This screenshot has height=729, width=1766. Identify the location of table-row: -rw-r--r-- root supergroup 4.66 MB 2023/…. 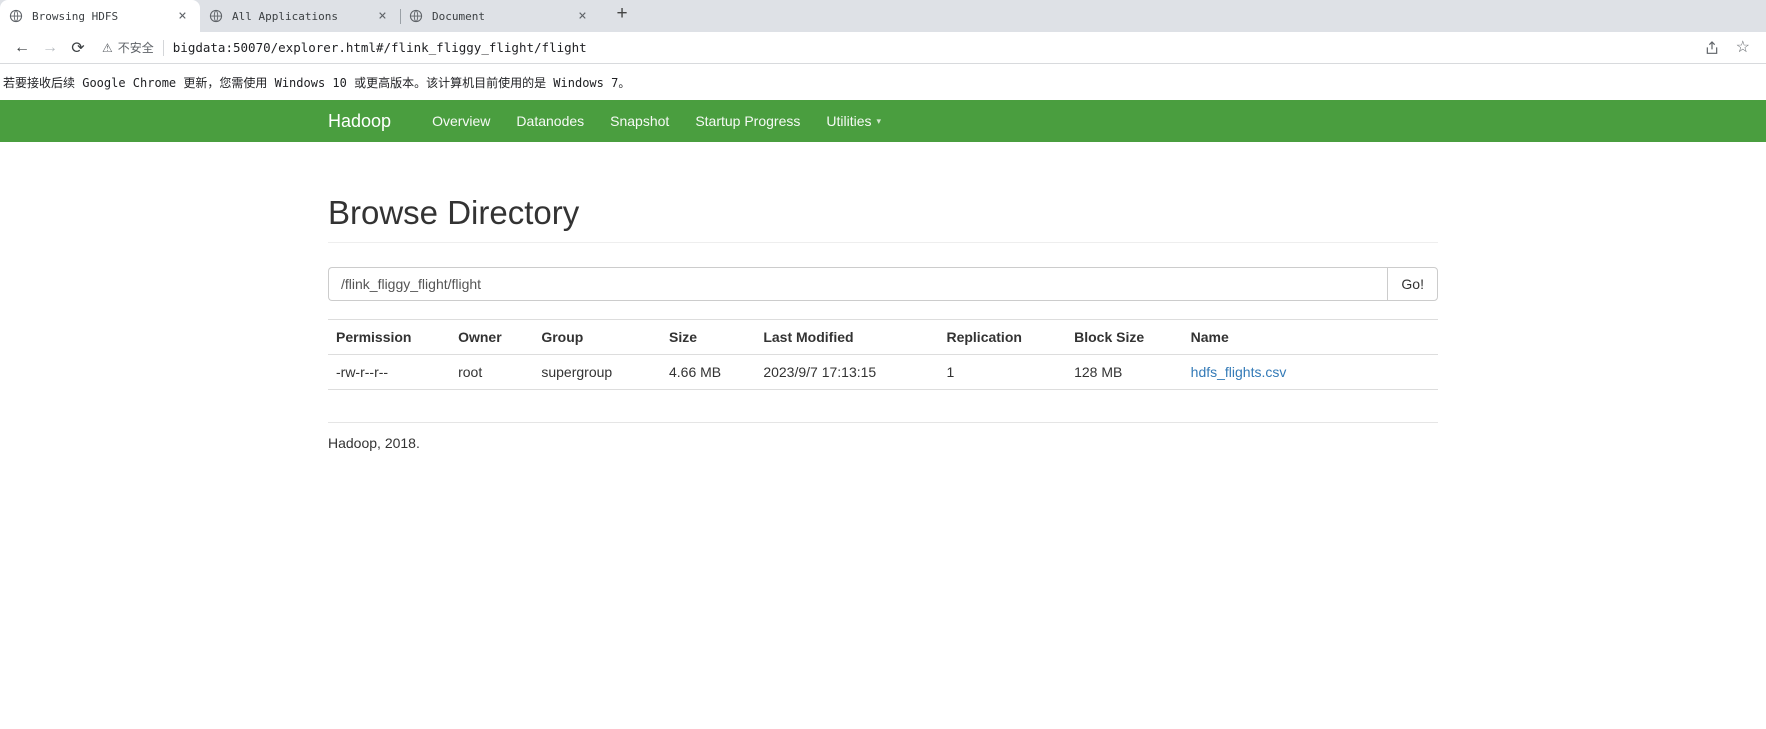
(883, 372).